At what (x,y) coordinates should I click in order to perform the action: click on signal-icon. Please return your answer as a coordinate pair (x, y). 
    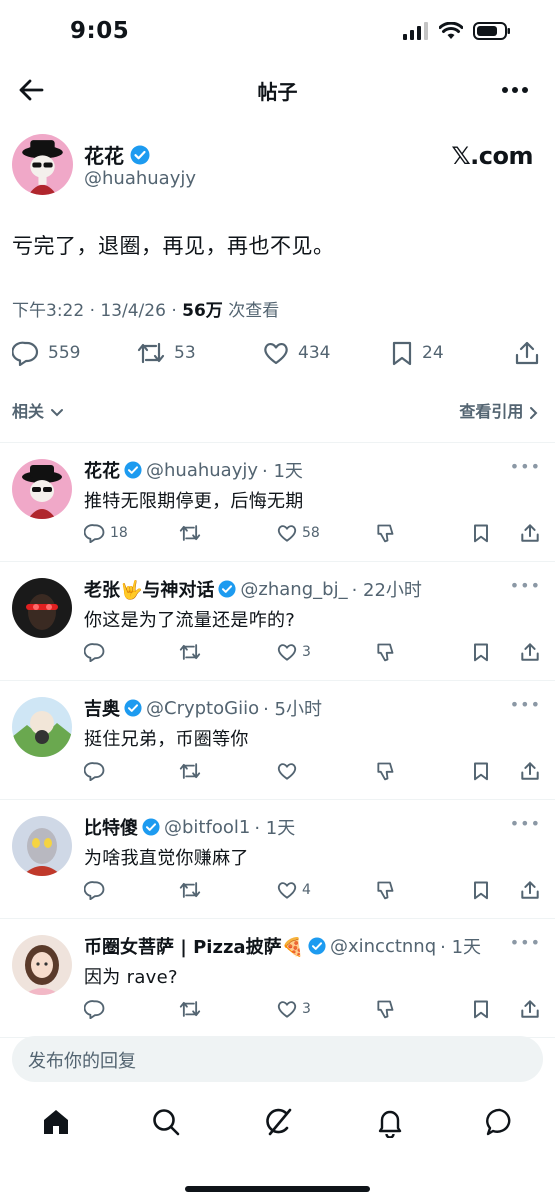
    Looking at the image, I should click on (416, 31).